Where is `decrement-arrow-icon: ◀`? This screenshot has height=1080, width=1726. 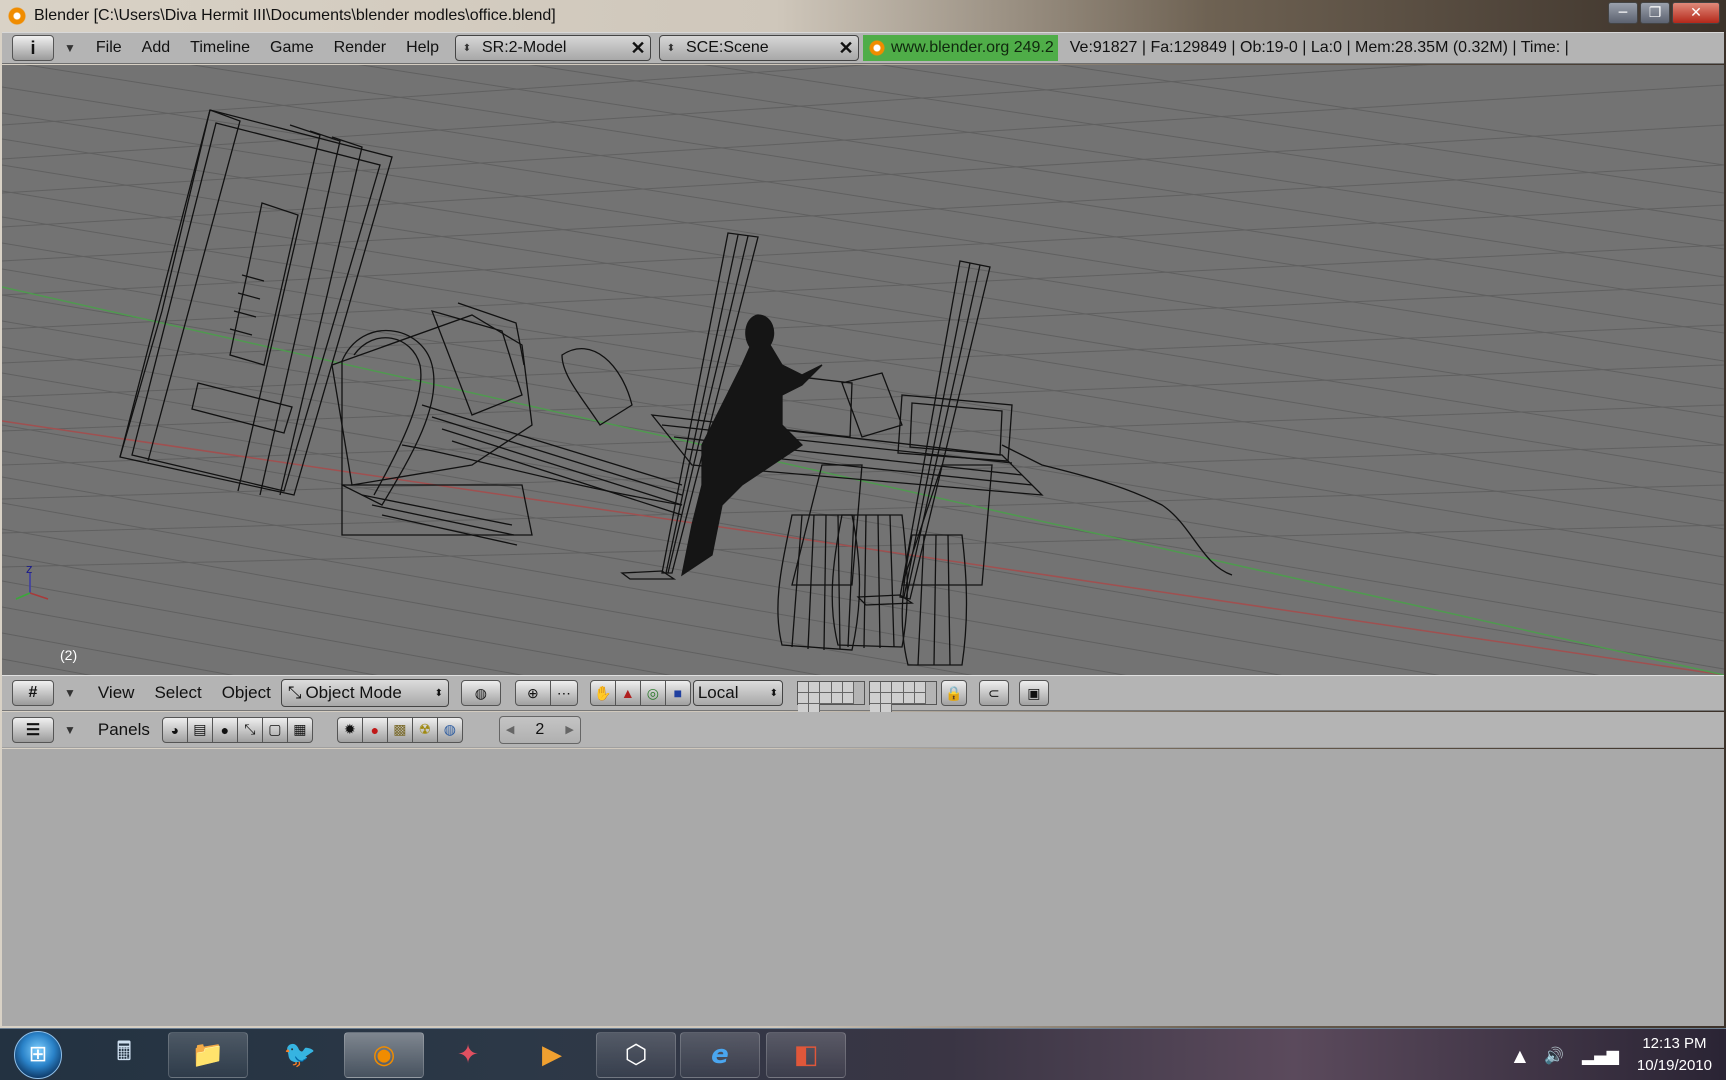 decrement-arrow-icon: ◀ is located at coordinates (510, 729).